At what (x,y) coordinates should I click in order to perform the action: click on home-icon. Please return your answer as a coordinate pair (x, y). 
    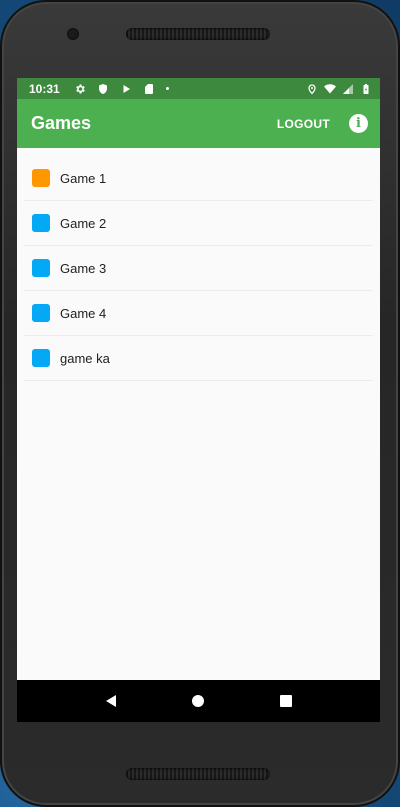
    Looking at the image, I should click on (198, 701).